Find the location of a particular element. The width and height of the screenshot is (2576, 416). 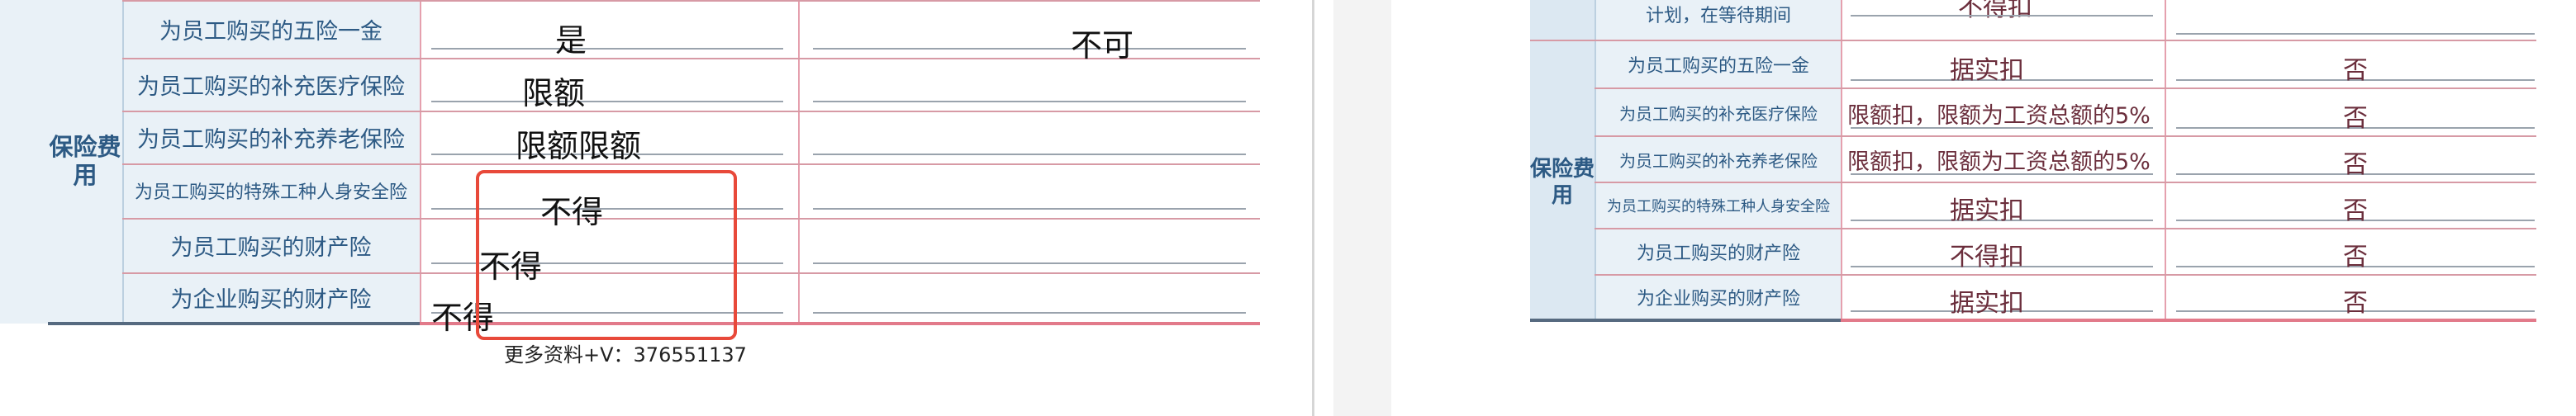

highlight-box is located at coordinates (606, 255).